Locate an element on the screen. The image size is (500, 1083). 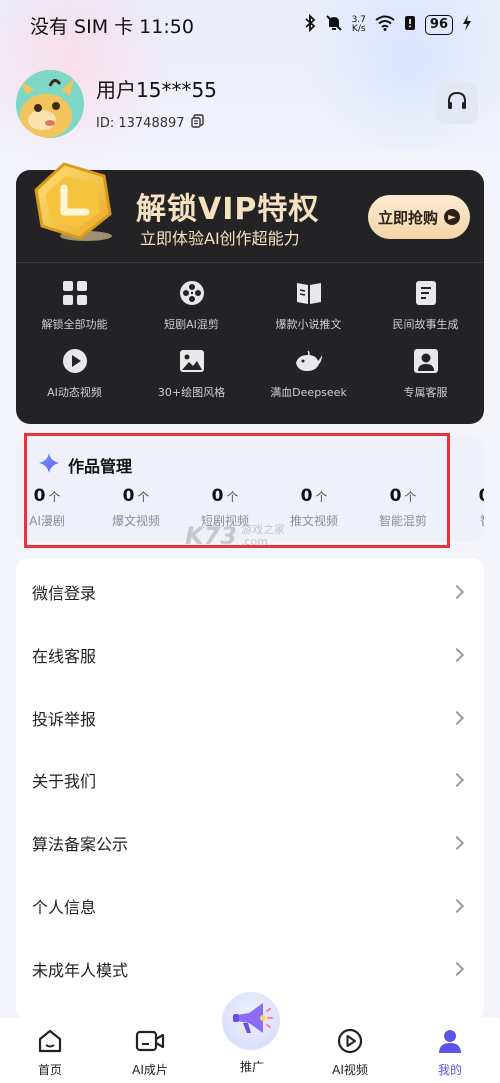
vip-buy-button: 立即抢购 ► is located at coordinates (419, 217).